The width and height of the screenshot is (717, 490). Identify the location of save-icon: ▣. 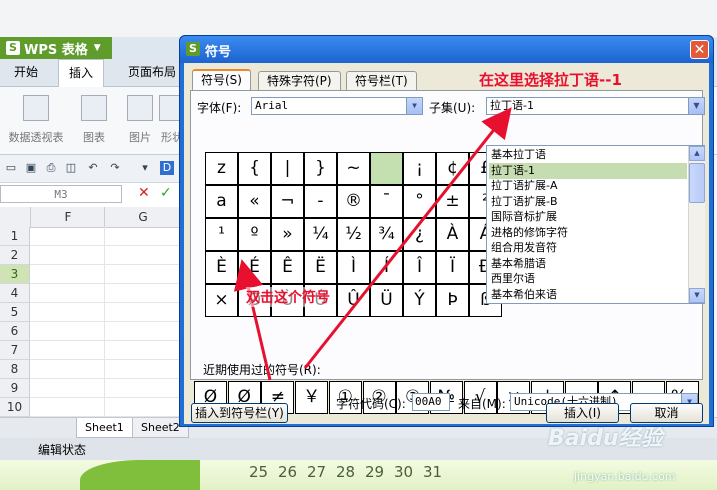
(31, 168).